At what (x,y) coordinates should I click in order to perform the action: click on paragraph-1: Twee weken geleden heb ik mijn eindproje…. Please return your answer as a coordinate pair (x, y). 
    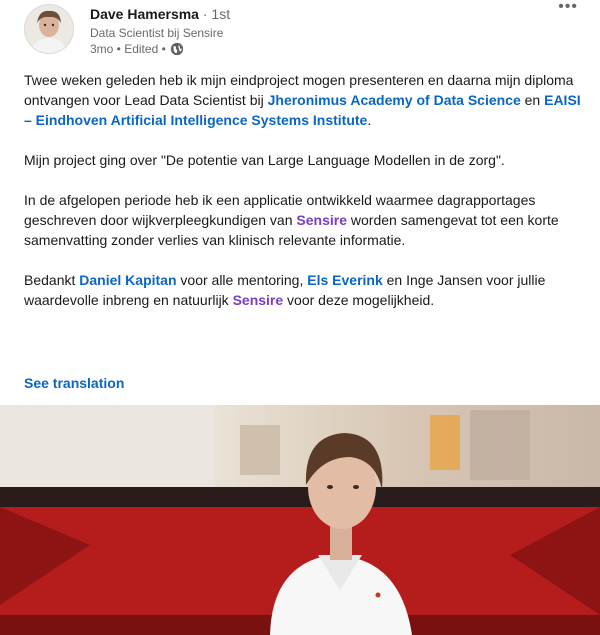
    Looking at the image, I should click on (304, 100).